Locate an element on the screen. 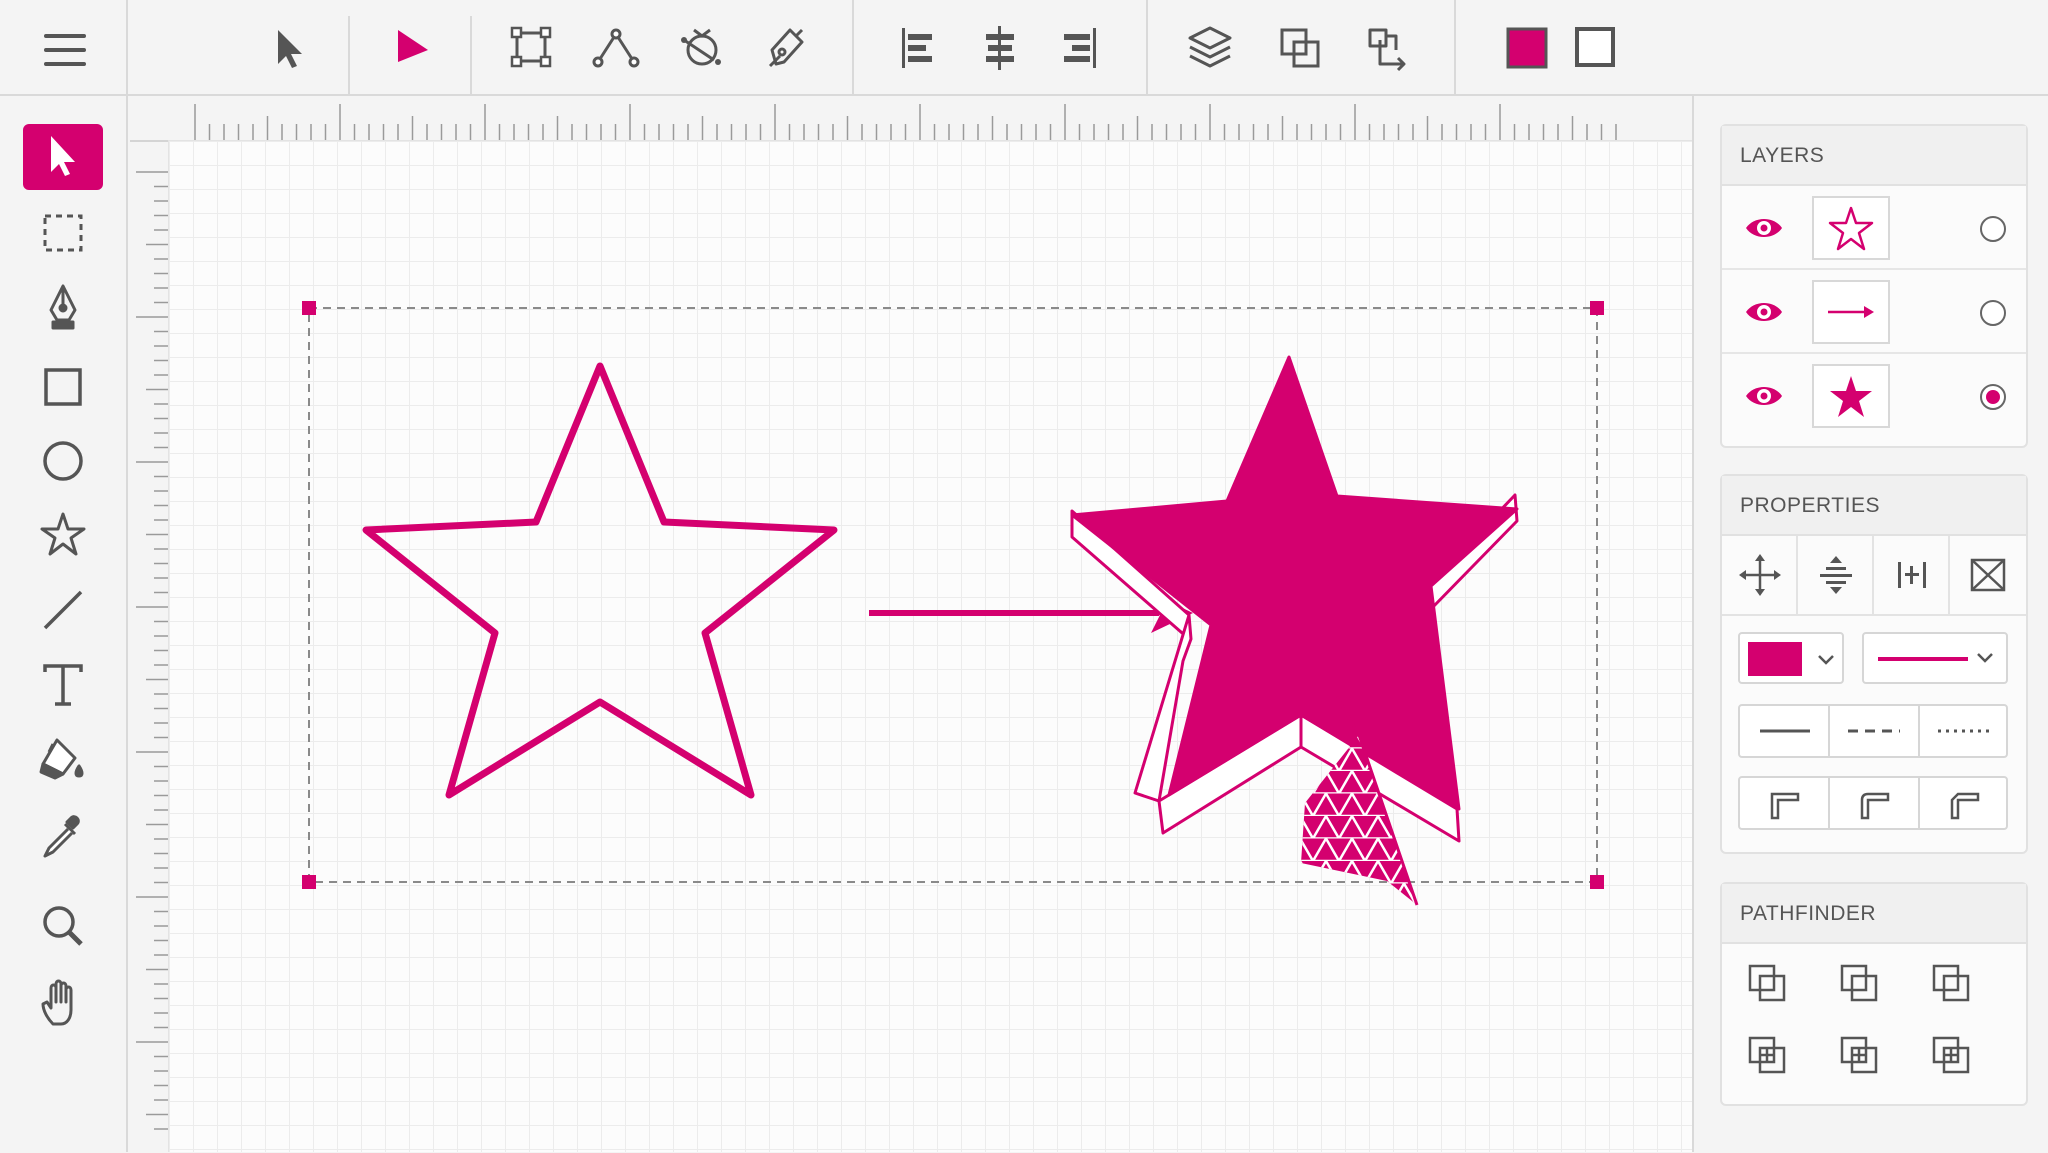 The width and height of the screenshot is (2048, 1153). free-transform-icon is located at coordinates (531, 47).